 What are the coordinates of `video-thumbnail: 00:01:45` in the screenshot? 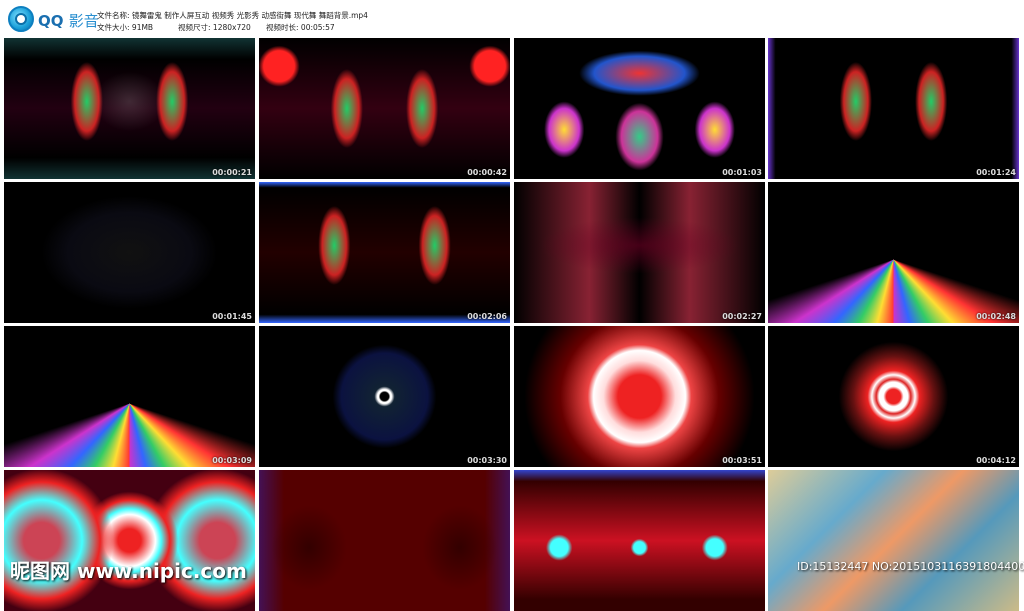 It's located at (129, 252).